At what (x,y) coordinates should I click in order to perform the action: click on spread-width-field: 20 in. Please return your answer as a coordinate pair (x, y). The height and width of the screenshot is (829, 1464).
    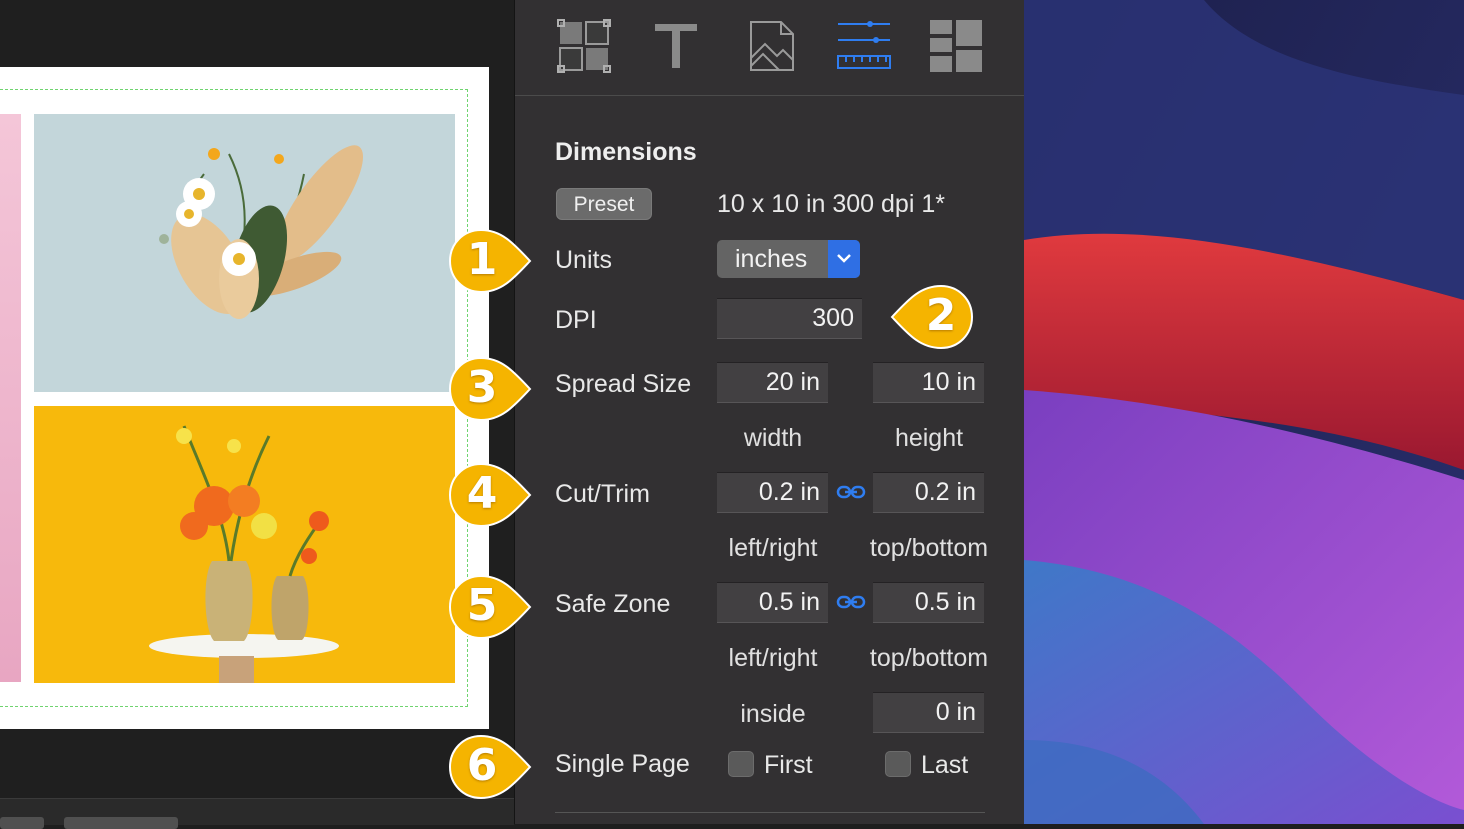
    Looking at the image, I should click on (772, 382).